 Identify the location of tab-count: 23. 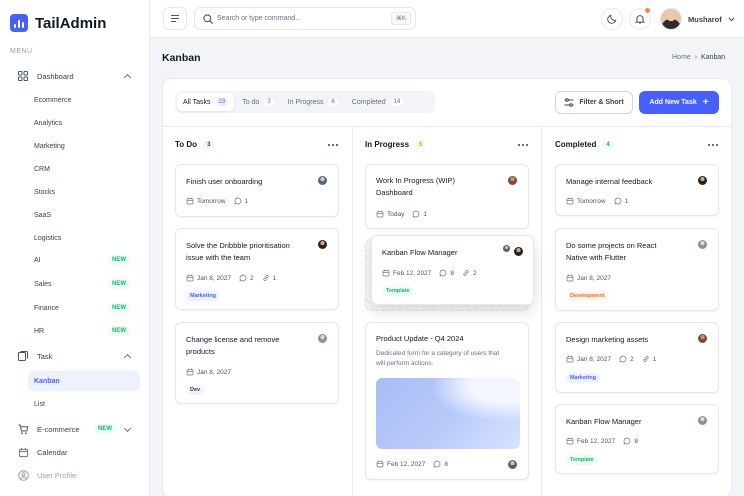
(222, 102).